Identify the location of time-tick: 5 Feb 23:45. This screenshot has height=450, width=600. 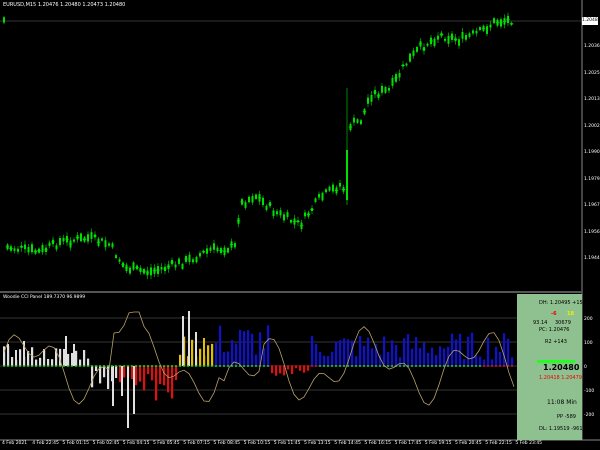
(529, 443).